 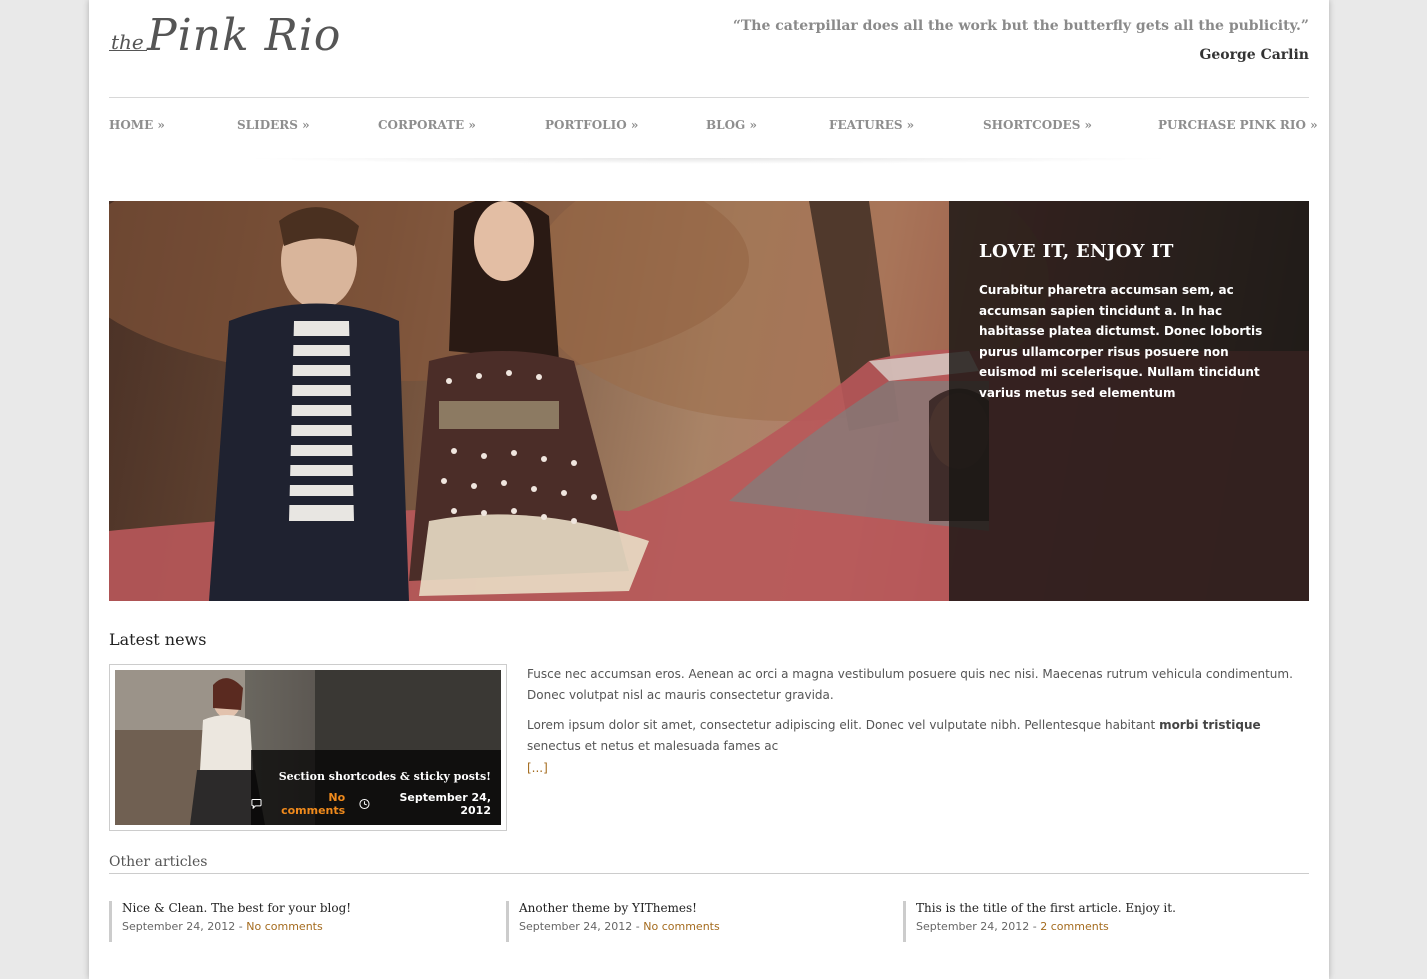 I want to click on site-logo: the Pink Rio, so click(x=224, y=41).